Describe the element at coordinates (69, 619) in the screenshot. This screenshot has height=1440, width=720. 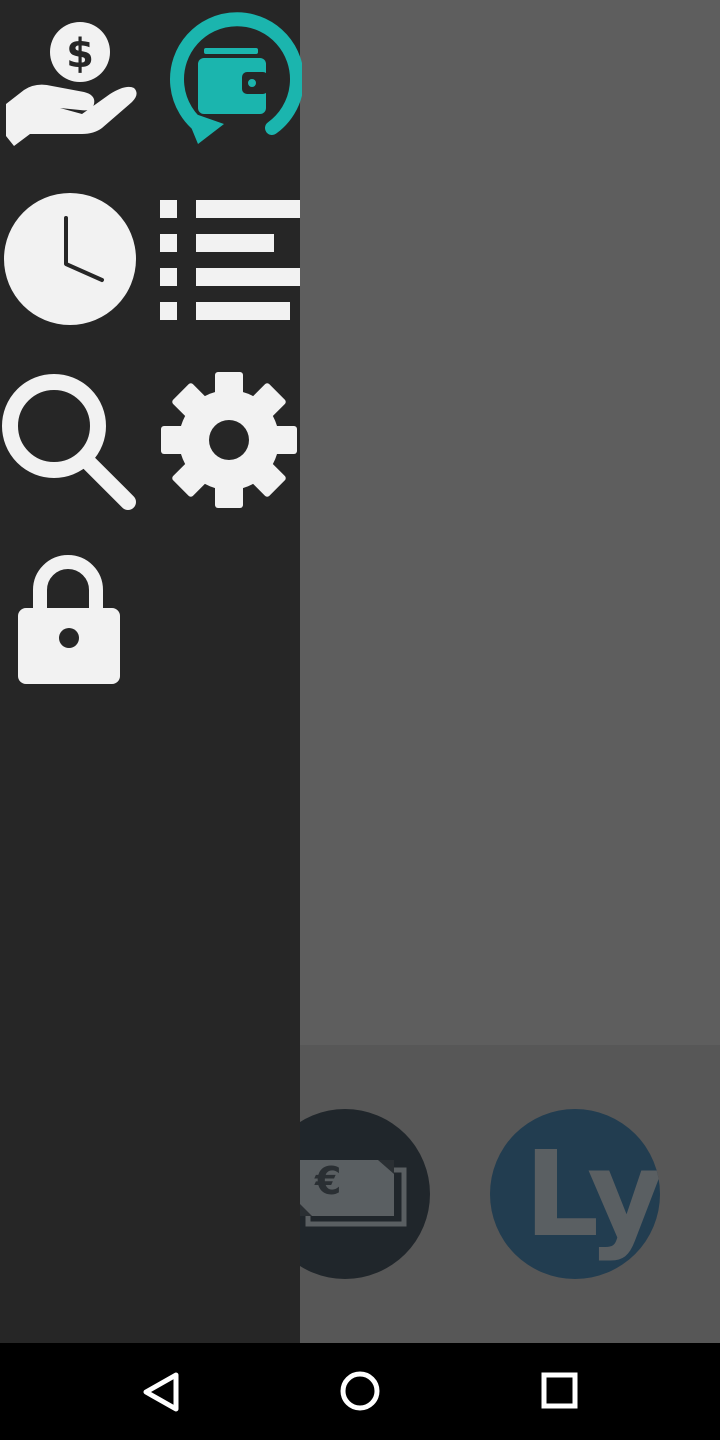
I see `lock-icon` at that location.